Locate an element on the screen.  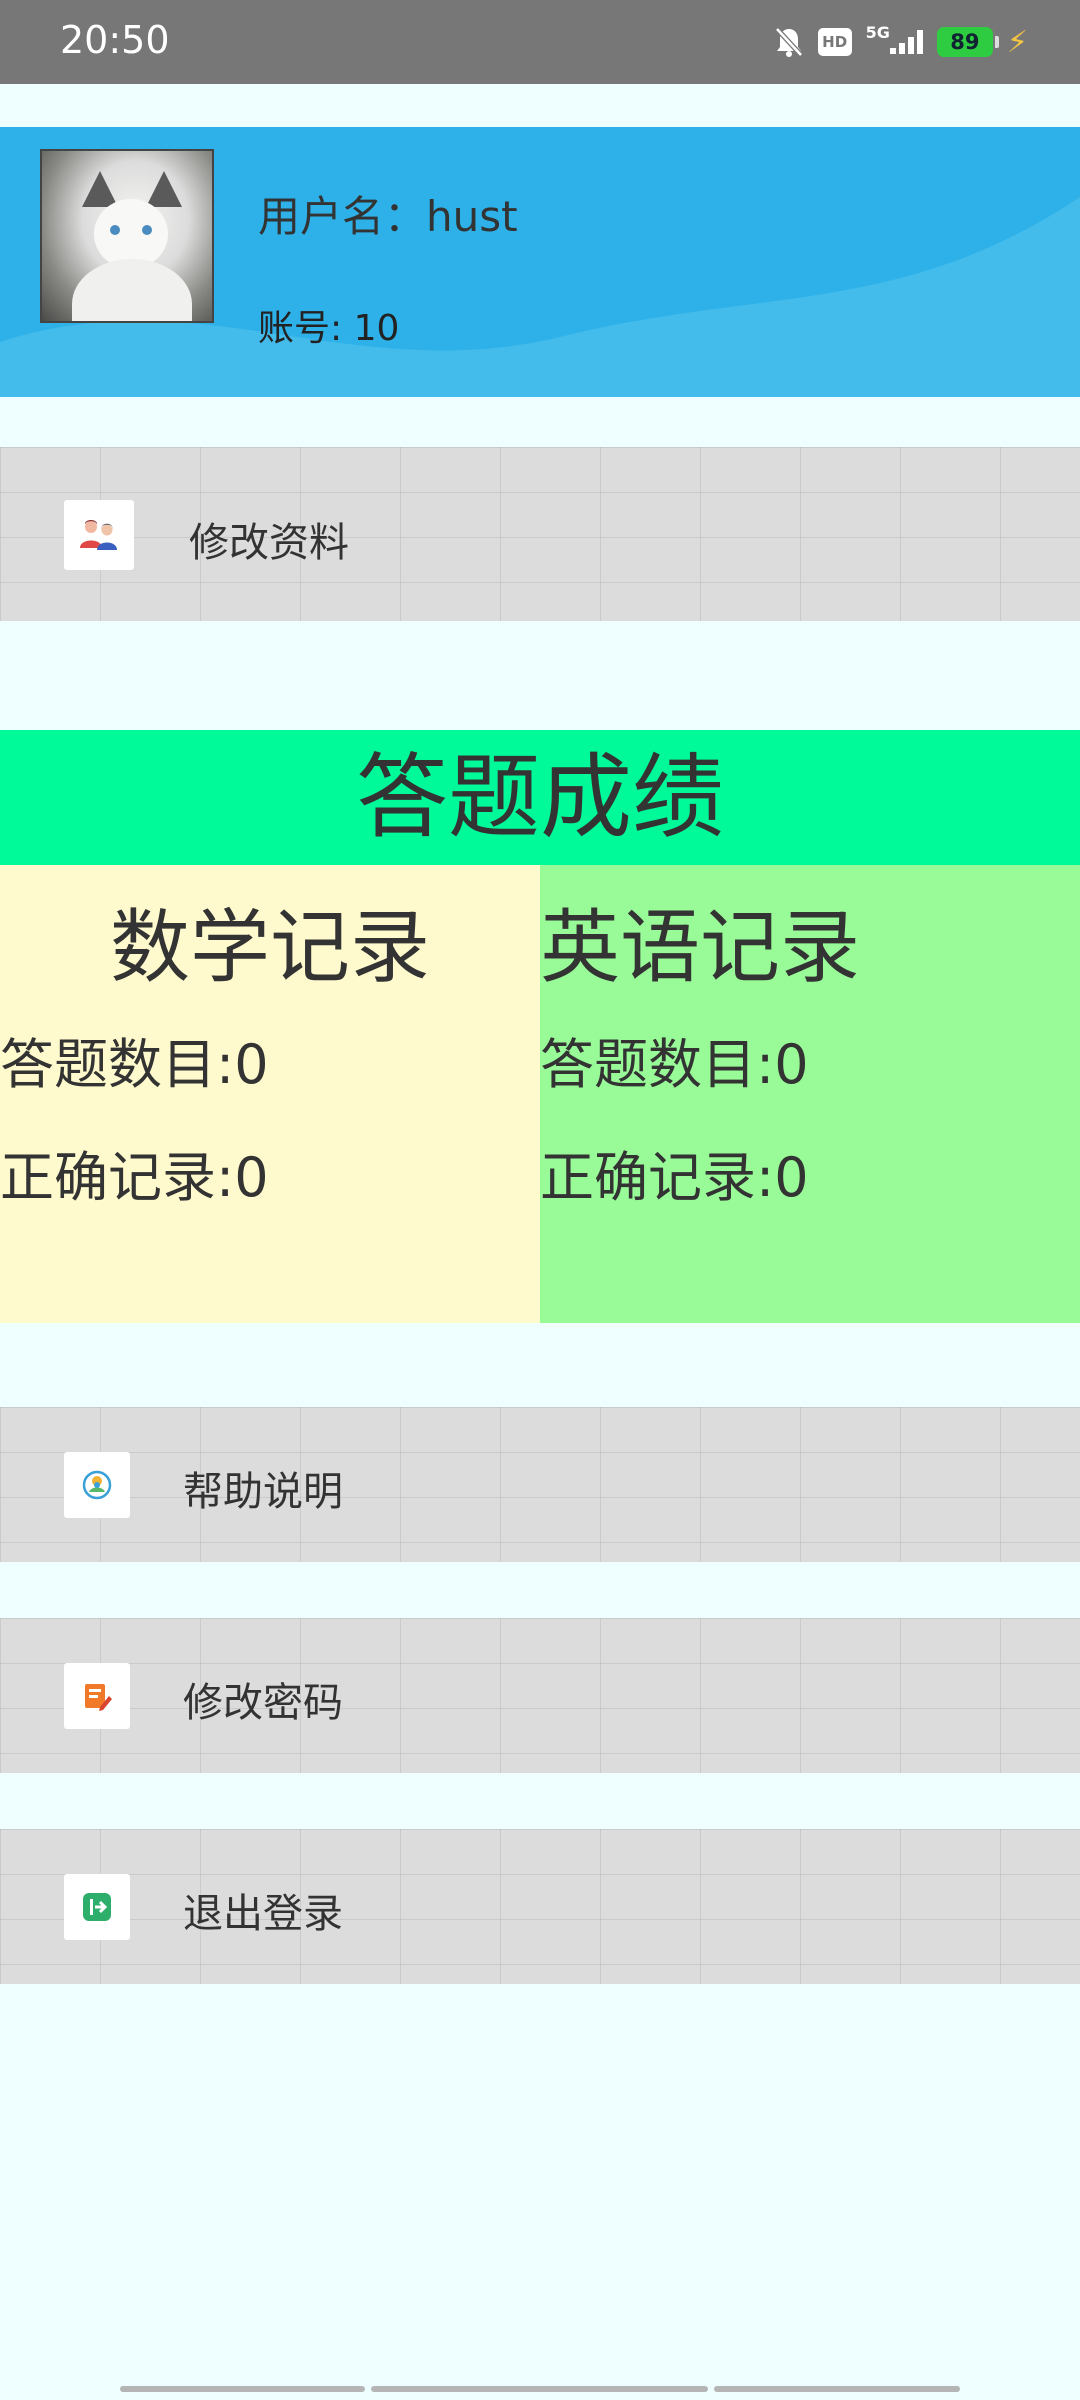
5g-signal-icon: 5G is located at coordinates (894, 38).